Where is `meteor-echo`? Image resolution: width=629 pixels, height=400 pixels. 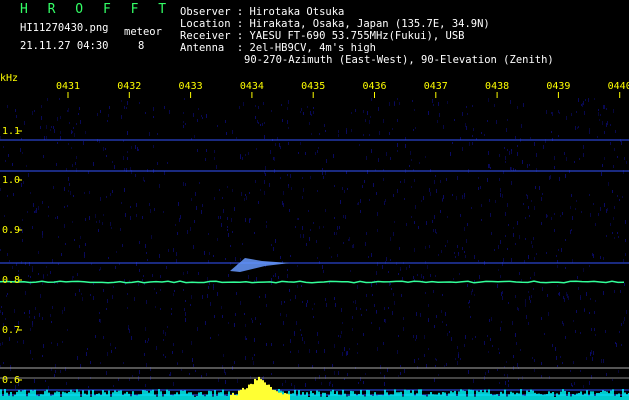 meteor-echo is located at coordinates (260, 265).